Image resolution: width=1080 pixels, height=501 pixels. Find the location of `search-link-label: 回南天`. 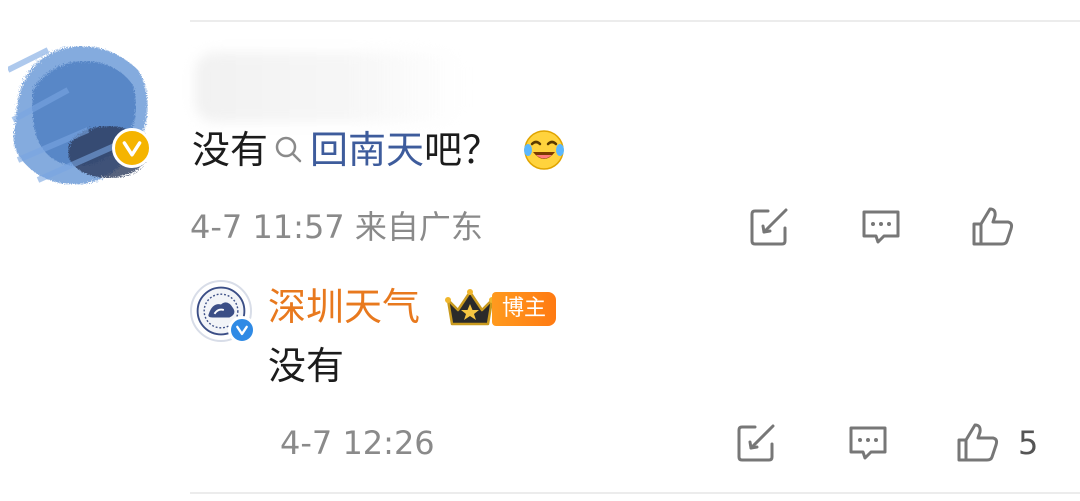

search-link-label: 回南天 is located at coordinates (367, 150).